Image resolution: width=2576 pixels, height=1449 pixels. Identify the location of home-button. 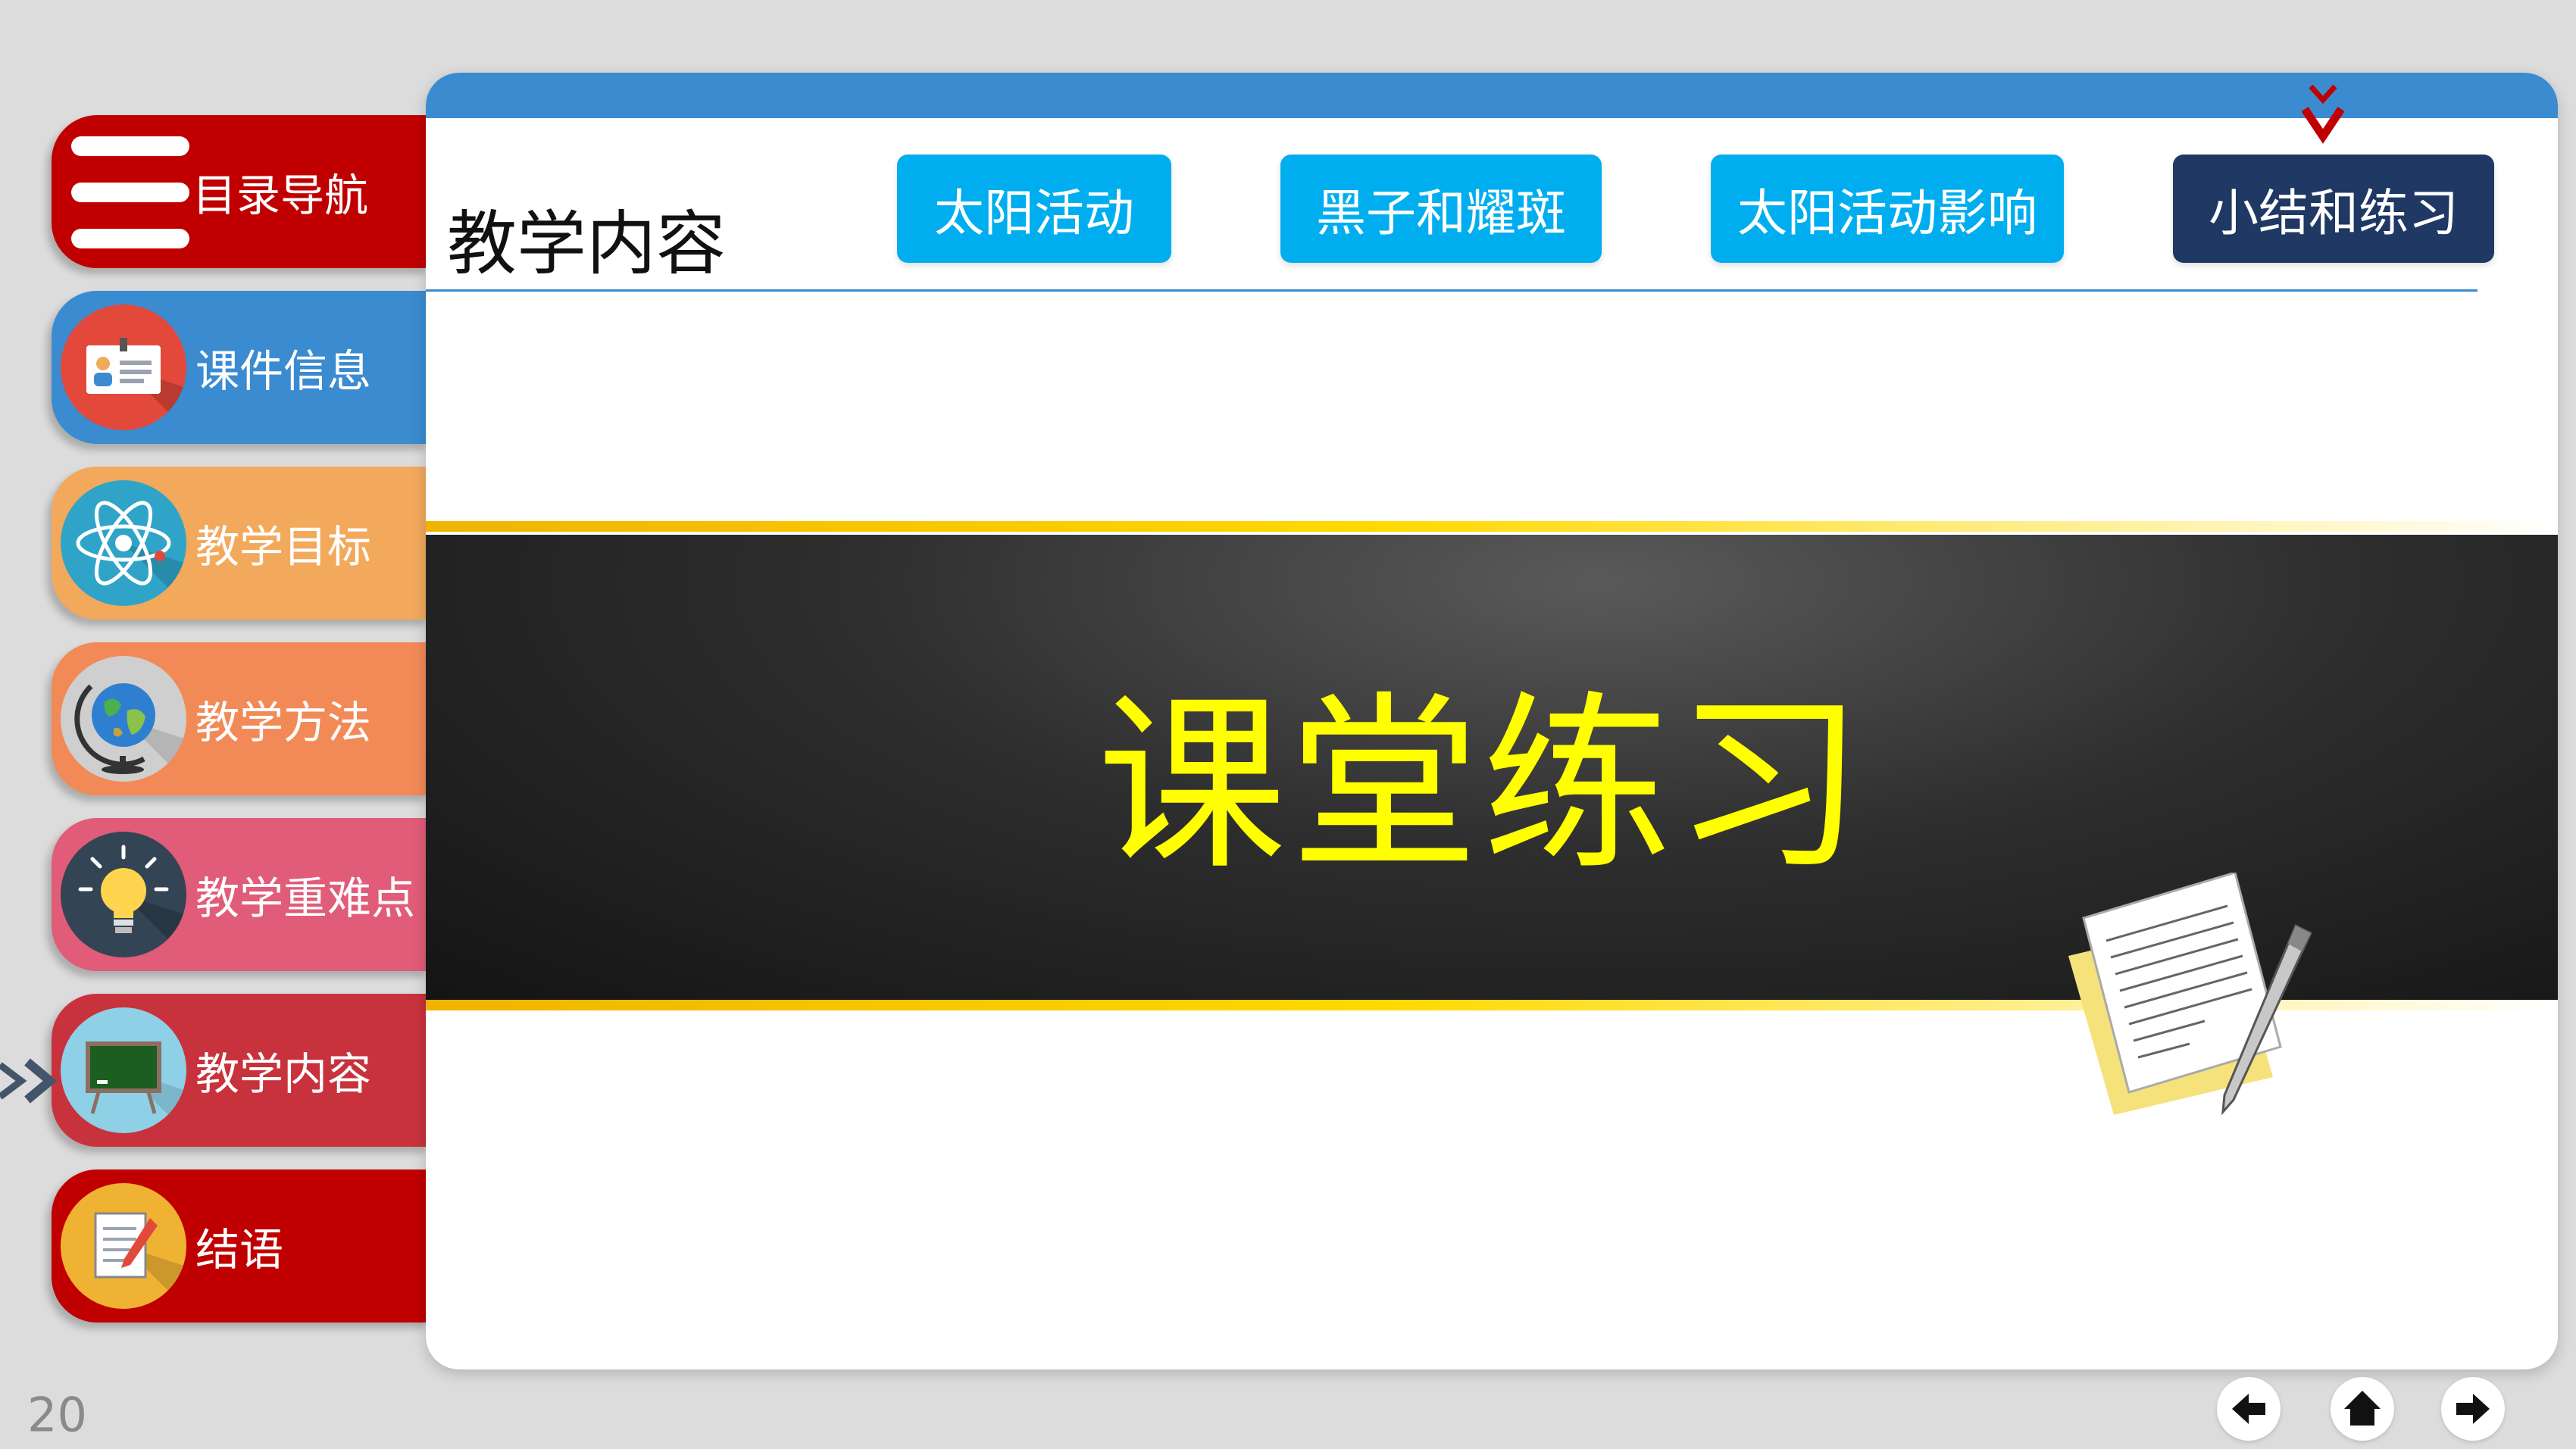
(2362, 1409).